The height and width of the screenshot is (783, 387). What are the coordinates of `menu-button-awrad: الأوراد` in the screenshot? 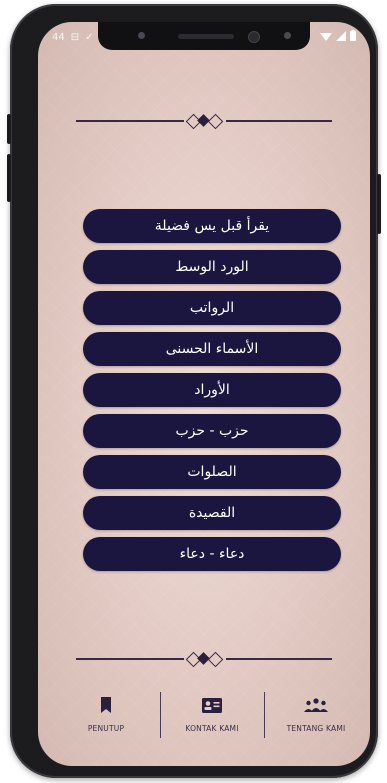 It's located at (212, 390).